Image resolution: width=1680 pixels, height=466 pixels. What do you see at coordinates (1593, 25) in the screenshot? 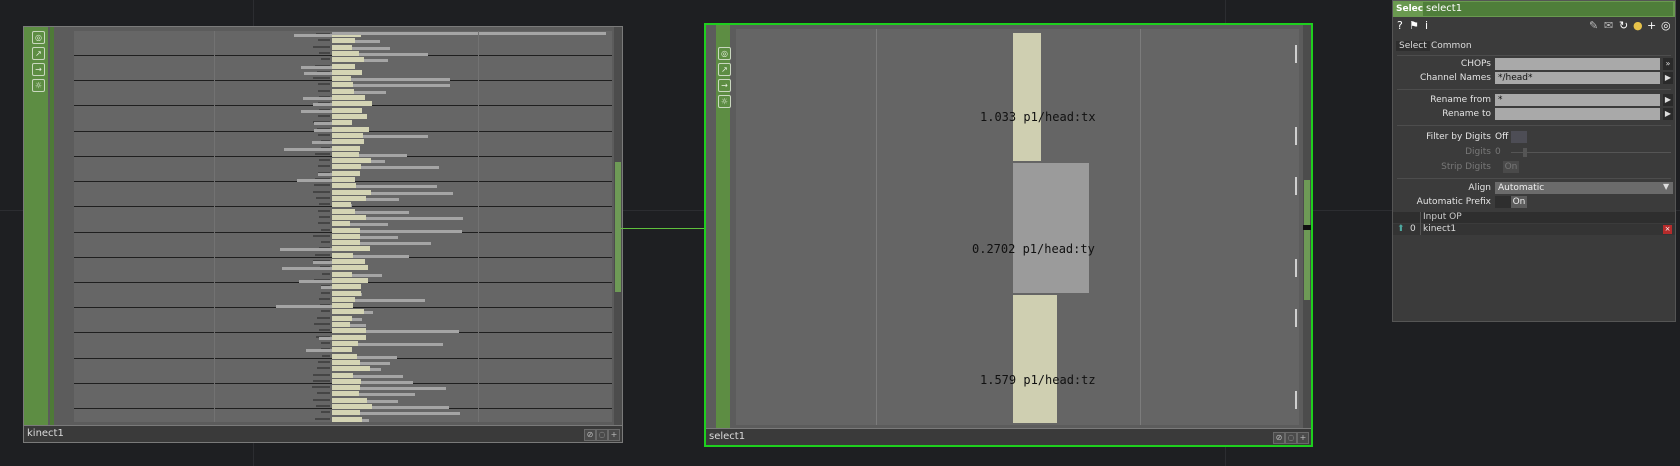
I see `edit-icon: ✎` at bounding box center [1593, 25].